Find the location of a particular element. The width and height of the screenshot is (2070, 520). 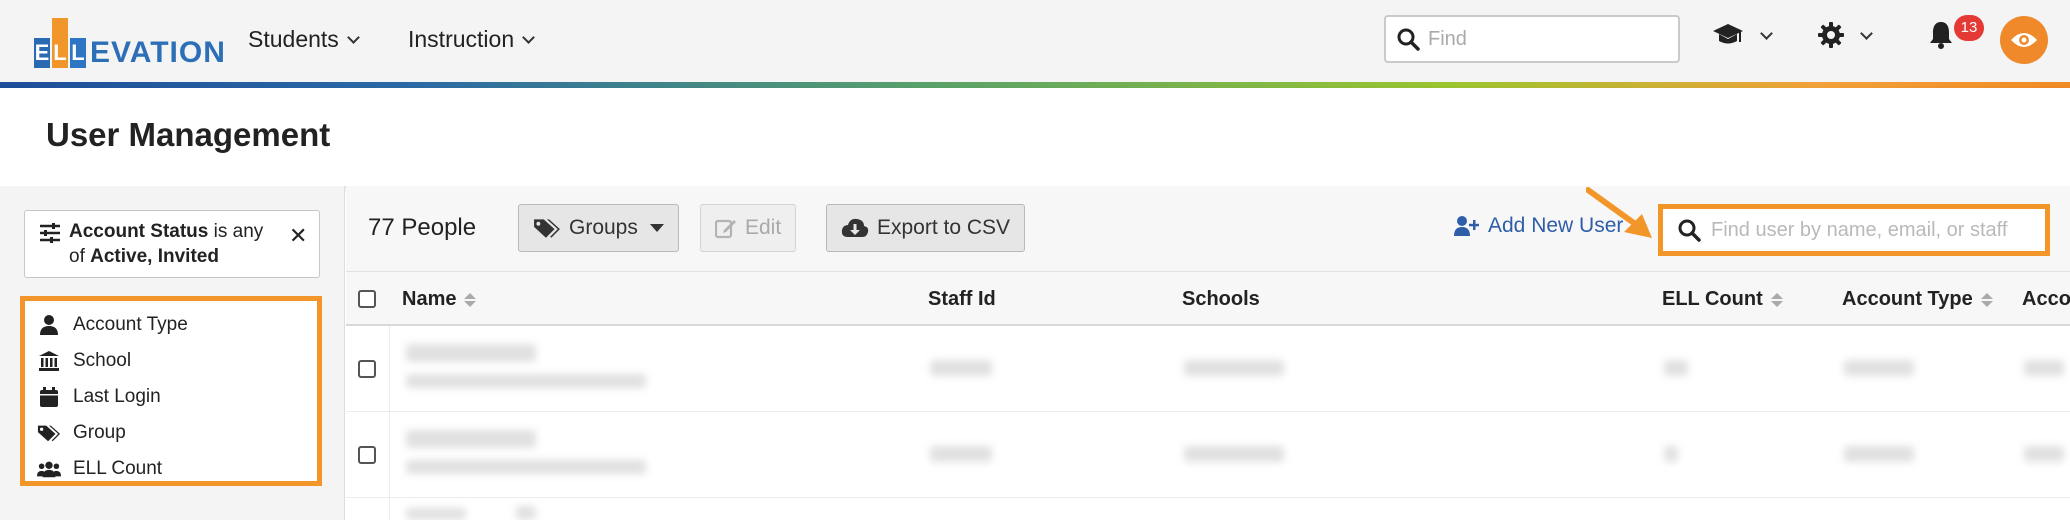

view-as-button is located at coordinates (2024, 40).